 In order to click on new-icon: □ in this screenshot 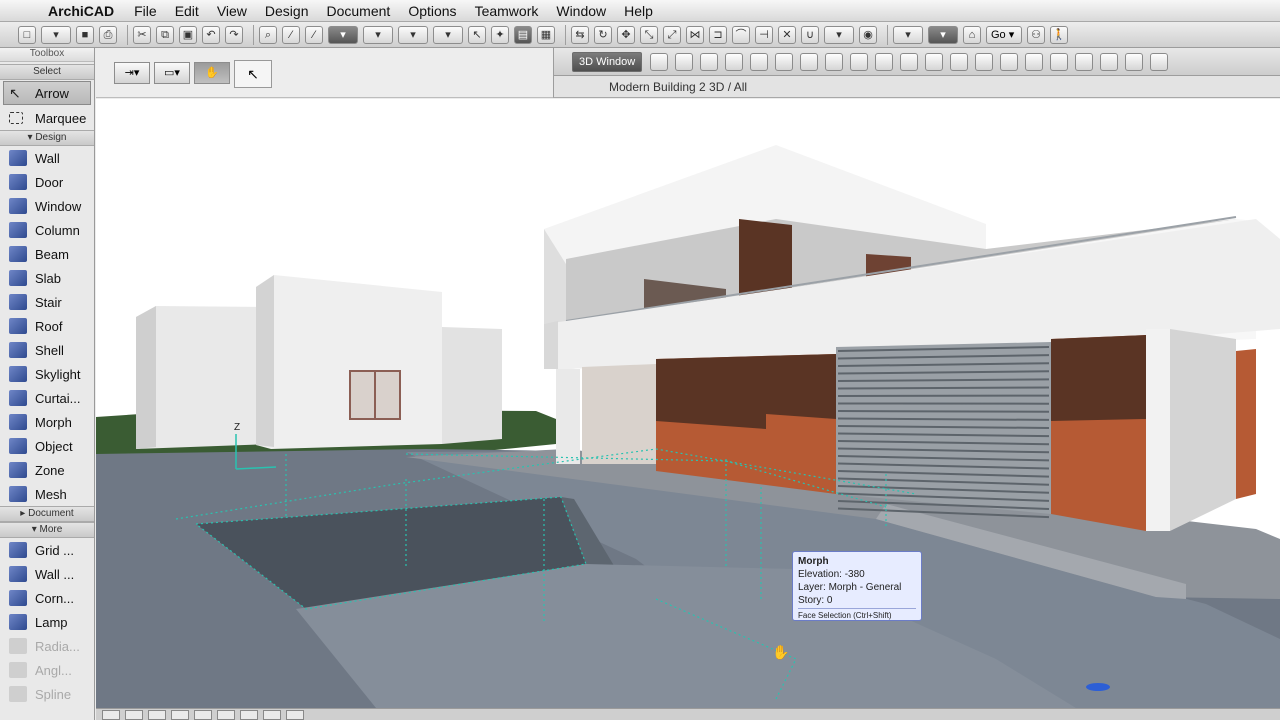, I will do `click(27, 34)`.